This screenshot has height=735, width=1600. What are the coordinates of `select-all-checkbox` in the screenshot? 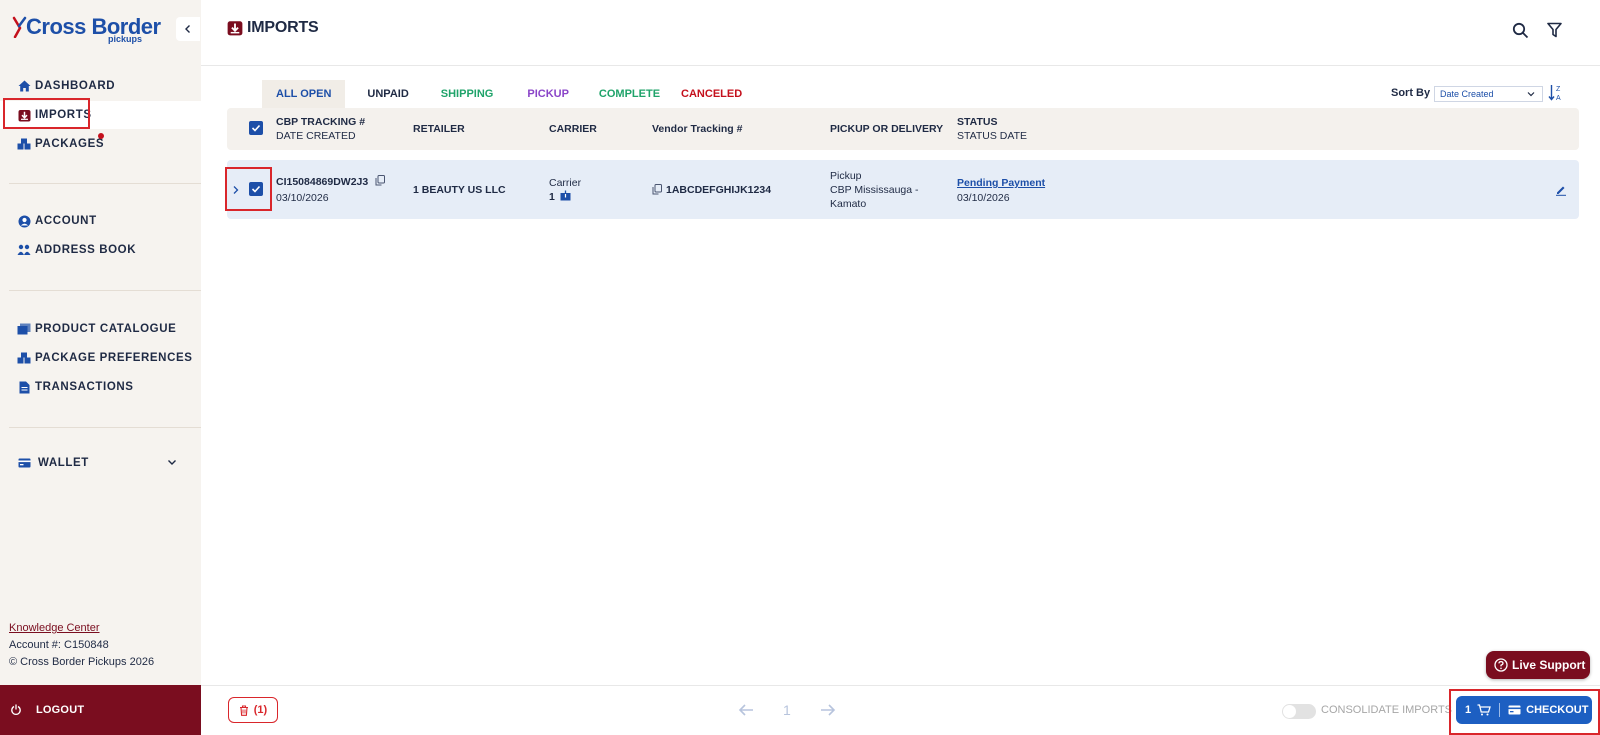 It's located at (256, 128).